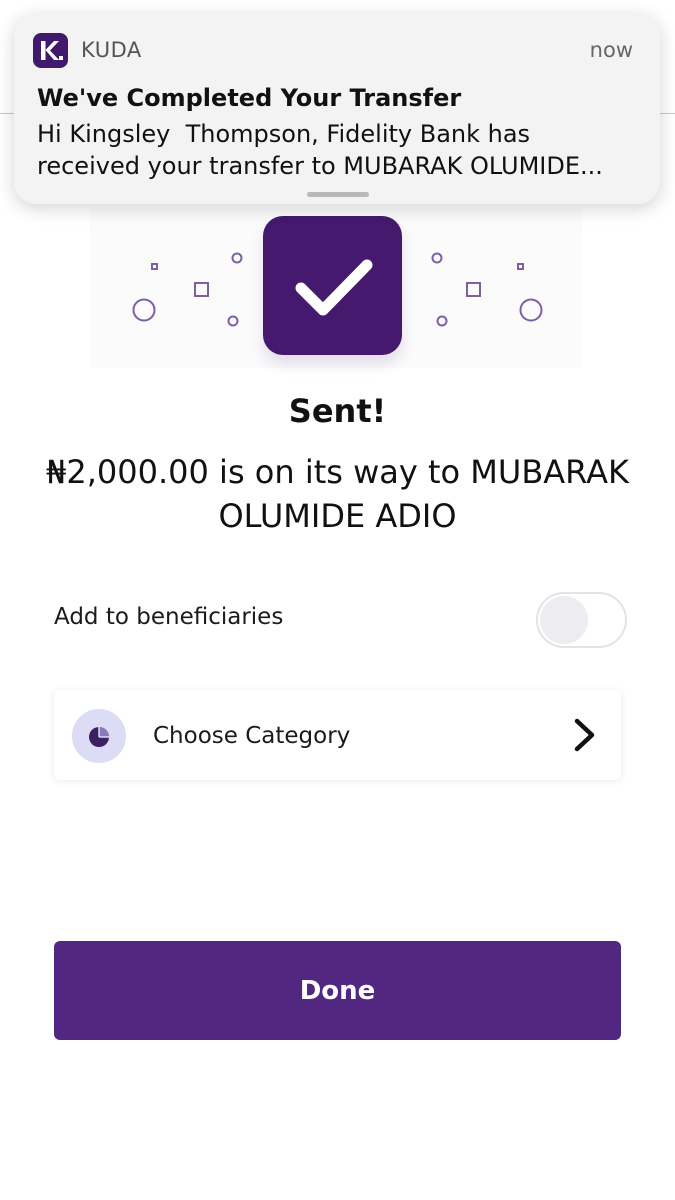 This screenshot has width=675, height=1200. I want to click on success-title: Sent!, so click(337, 411).